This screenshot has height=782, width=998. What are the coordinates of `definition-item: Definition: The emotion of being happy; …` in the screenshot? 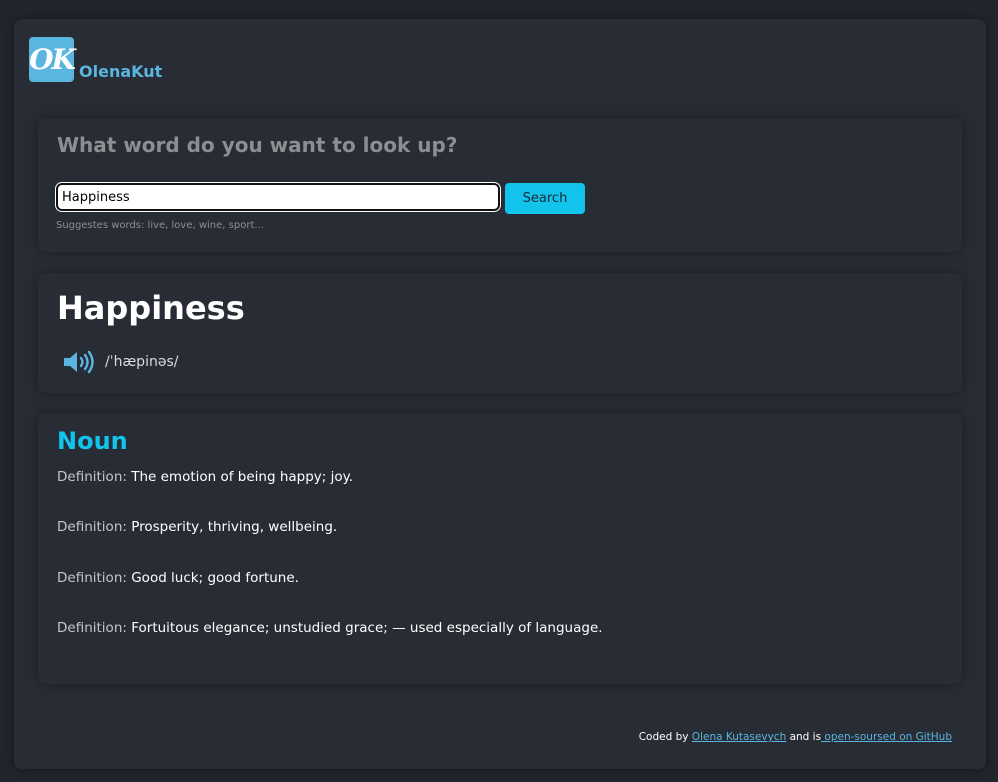 It's located at (205, 477).